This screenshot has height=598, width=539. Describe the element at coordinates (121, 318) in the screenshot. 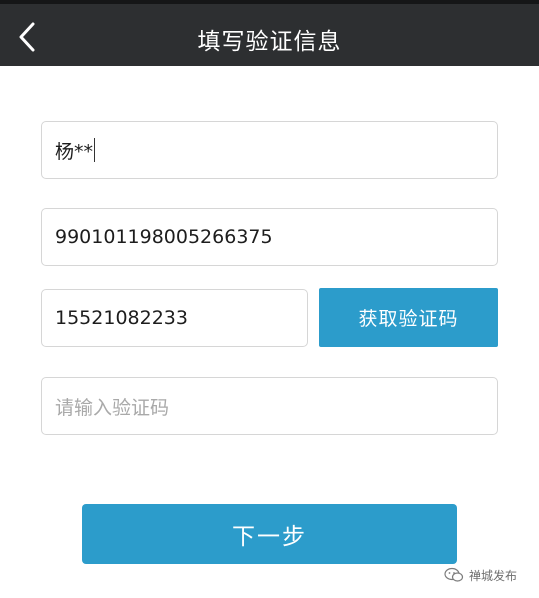

I see `phone-field-value: 15521082233` at that location.